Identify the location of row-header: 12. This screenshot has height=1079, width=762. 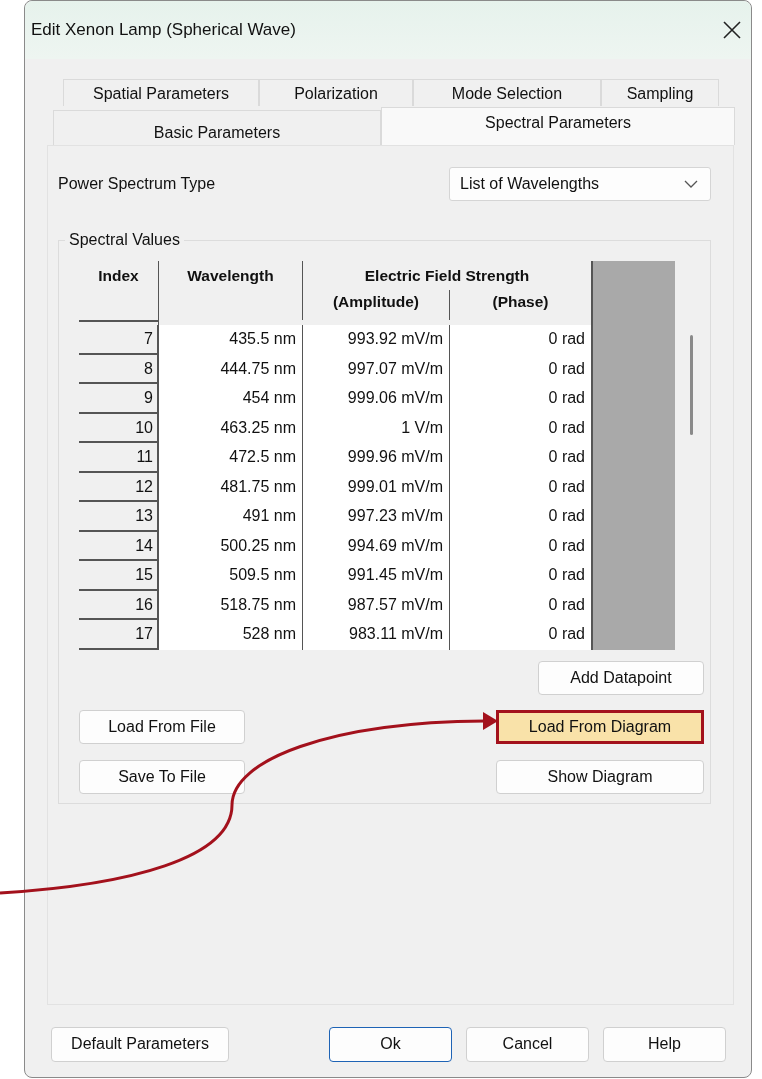
(119, 487).